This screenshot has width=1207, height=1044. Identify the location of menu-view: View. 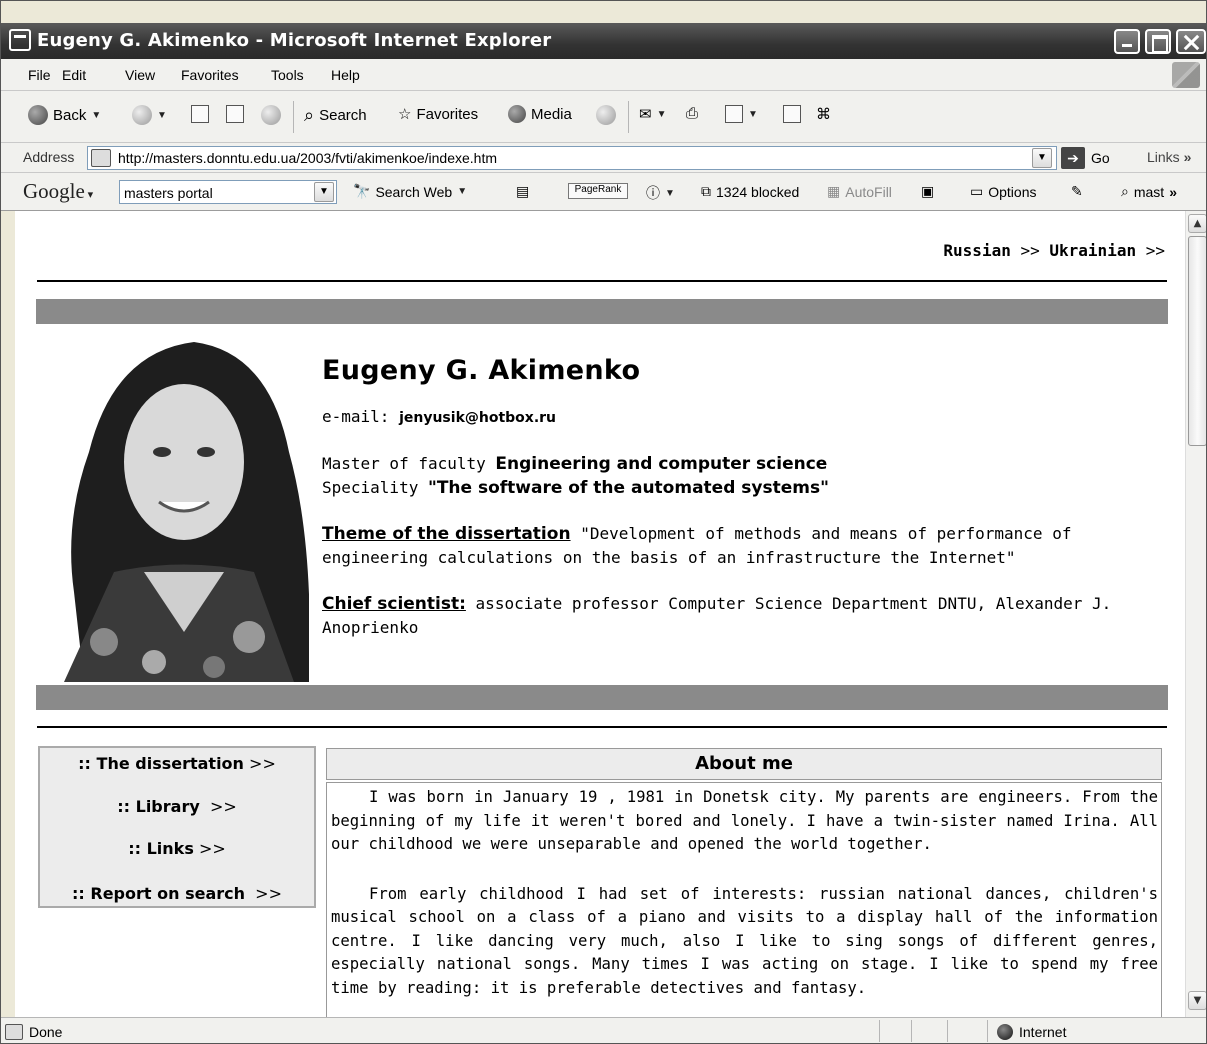
(140, 75).